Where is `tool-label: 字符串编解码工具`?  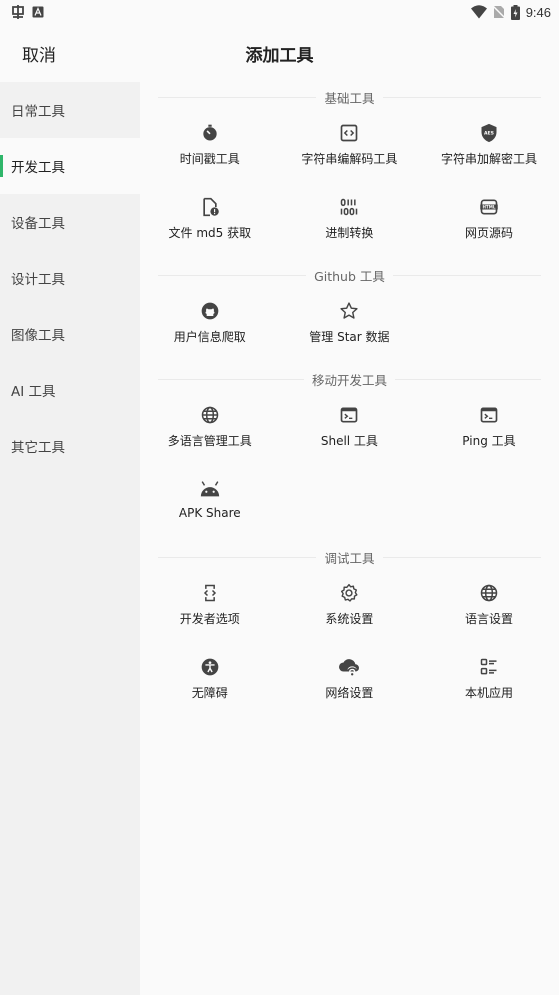 tool-label: 字符串编解码工具 is located at coordinates (349, 159).